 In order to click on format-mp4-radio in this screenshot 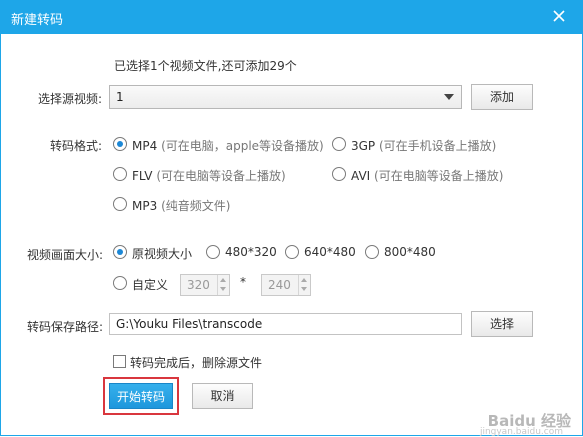, I will do `click(120, 144)`.